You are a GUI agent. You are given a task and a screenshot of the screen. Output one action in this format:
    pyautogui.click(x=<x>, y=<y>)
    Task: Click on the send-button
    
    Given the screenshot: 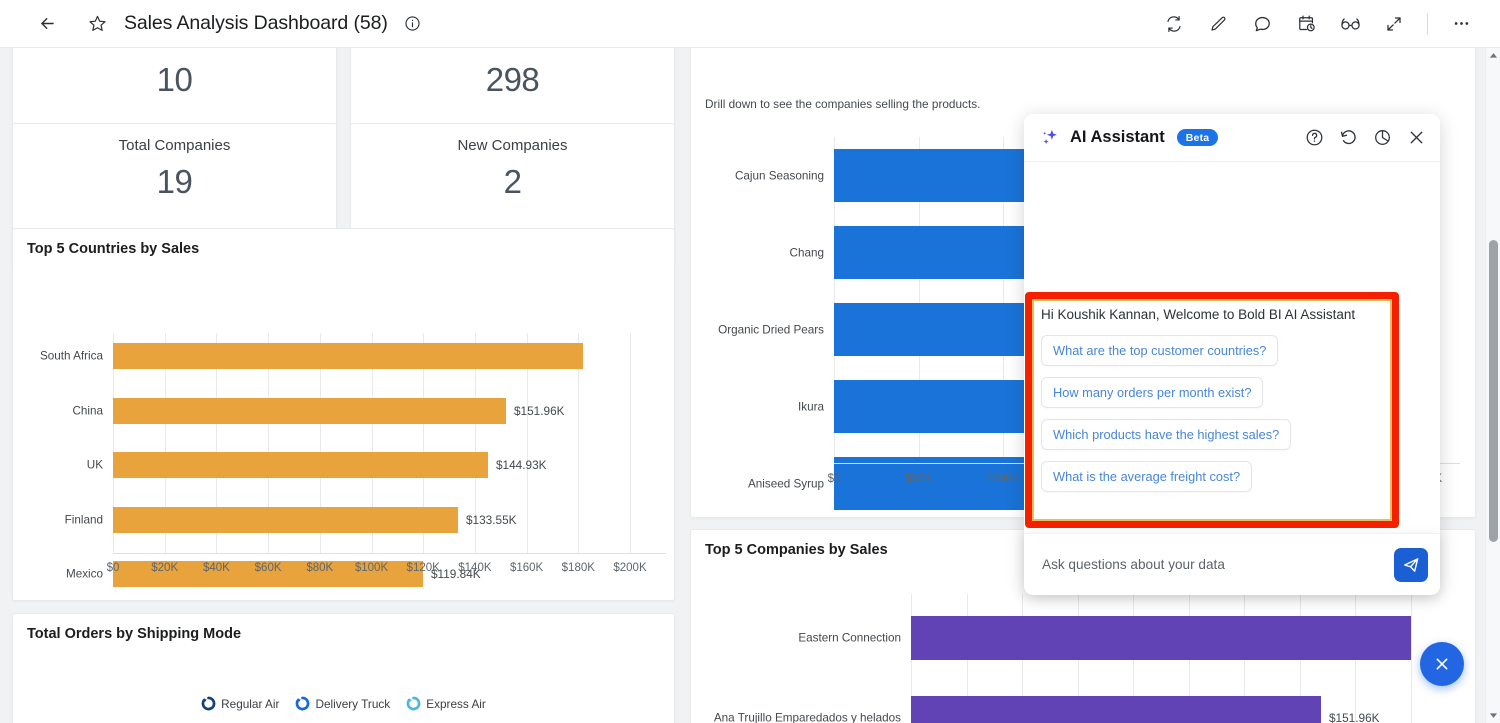 What is the action you would take?
    pyautogui.click(x=1411, y=564)
    